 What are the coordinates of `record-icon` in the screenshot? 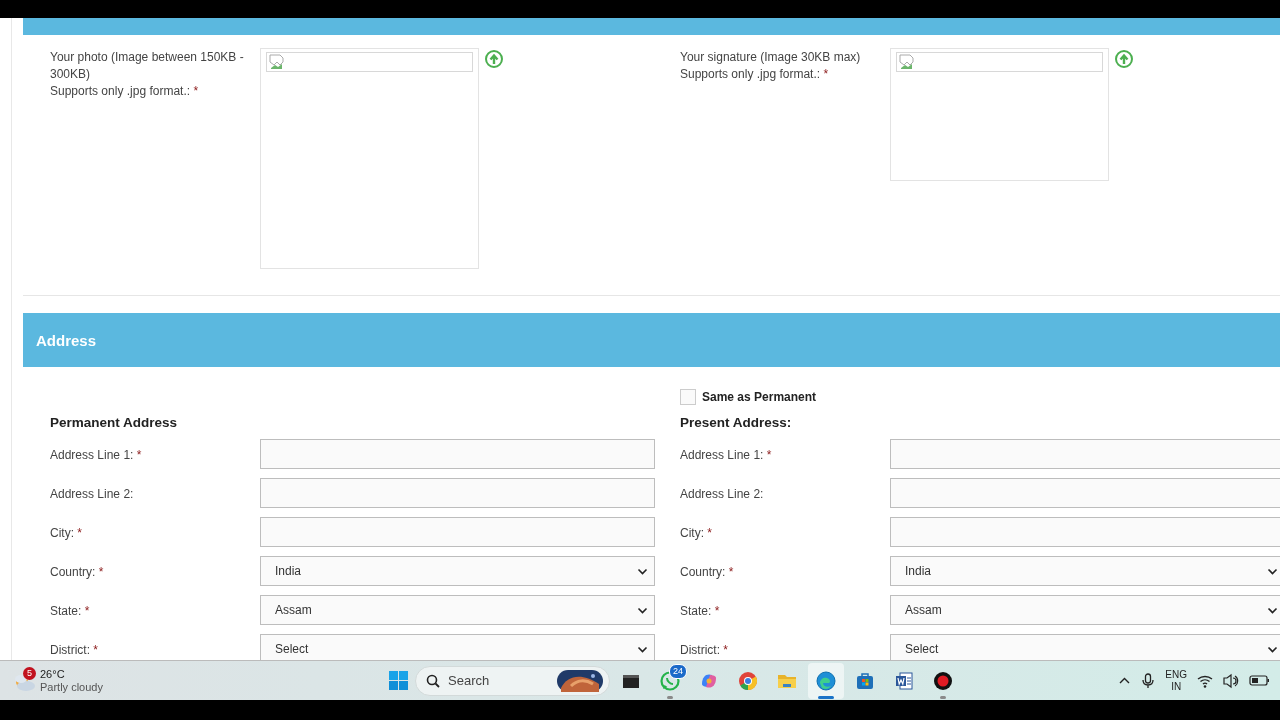 It's located at (943, 680).